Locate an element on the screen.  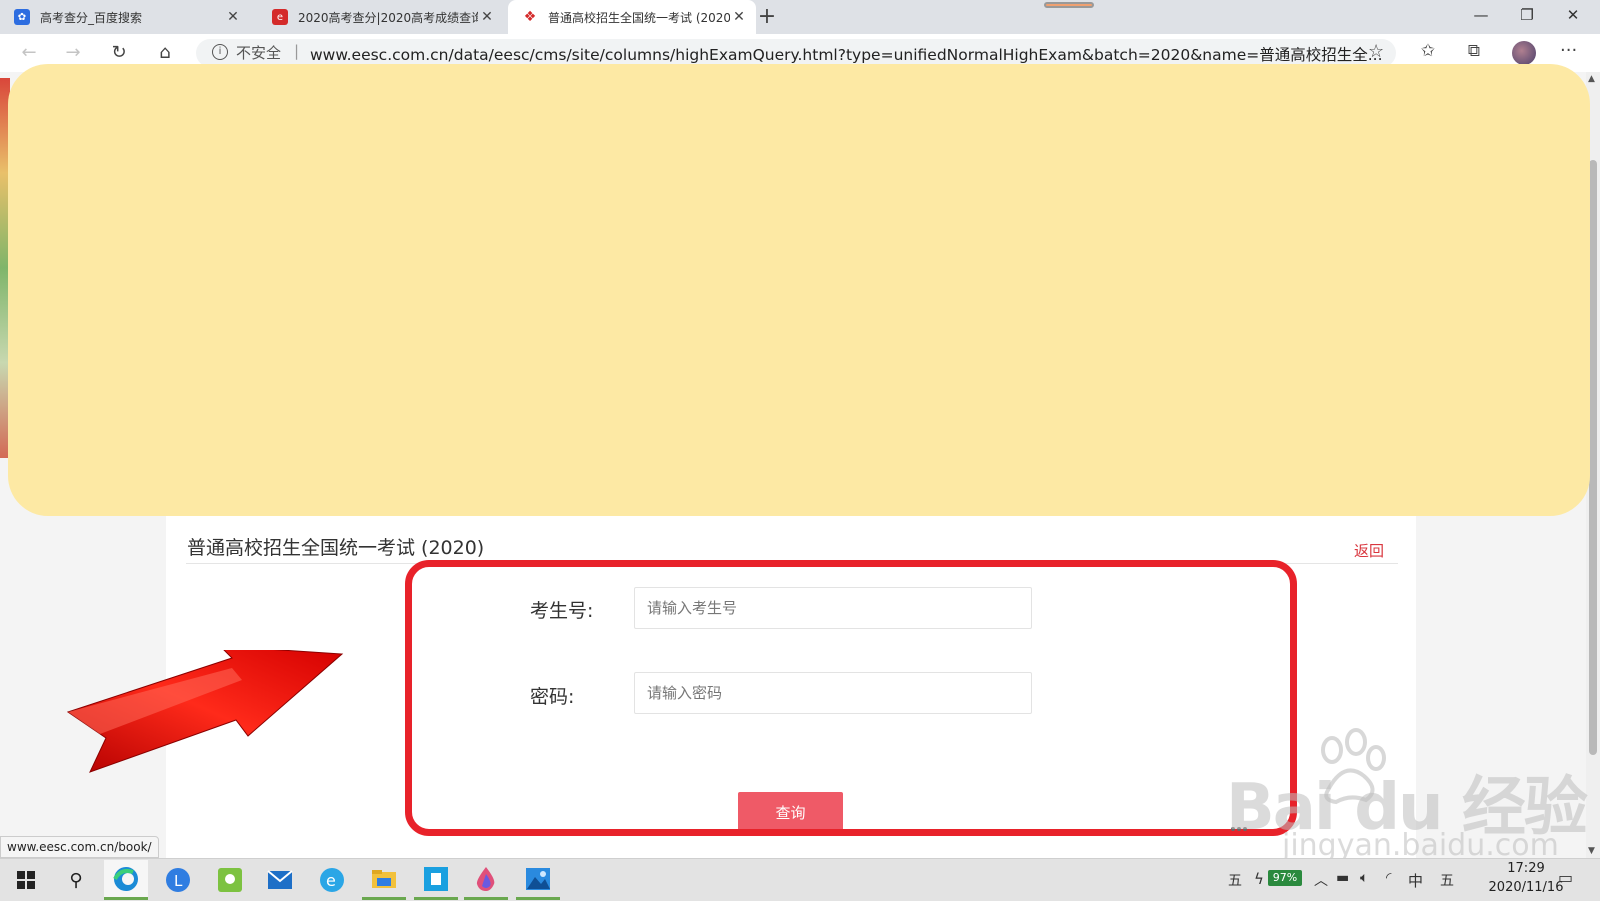
start-icon is located at coordinates (26, 880).